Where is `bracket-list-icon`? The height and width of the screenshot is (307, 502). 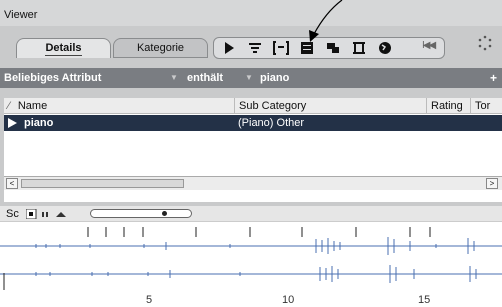
bracket-list-icon is located at coordinates (281, 48).